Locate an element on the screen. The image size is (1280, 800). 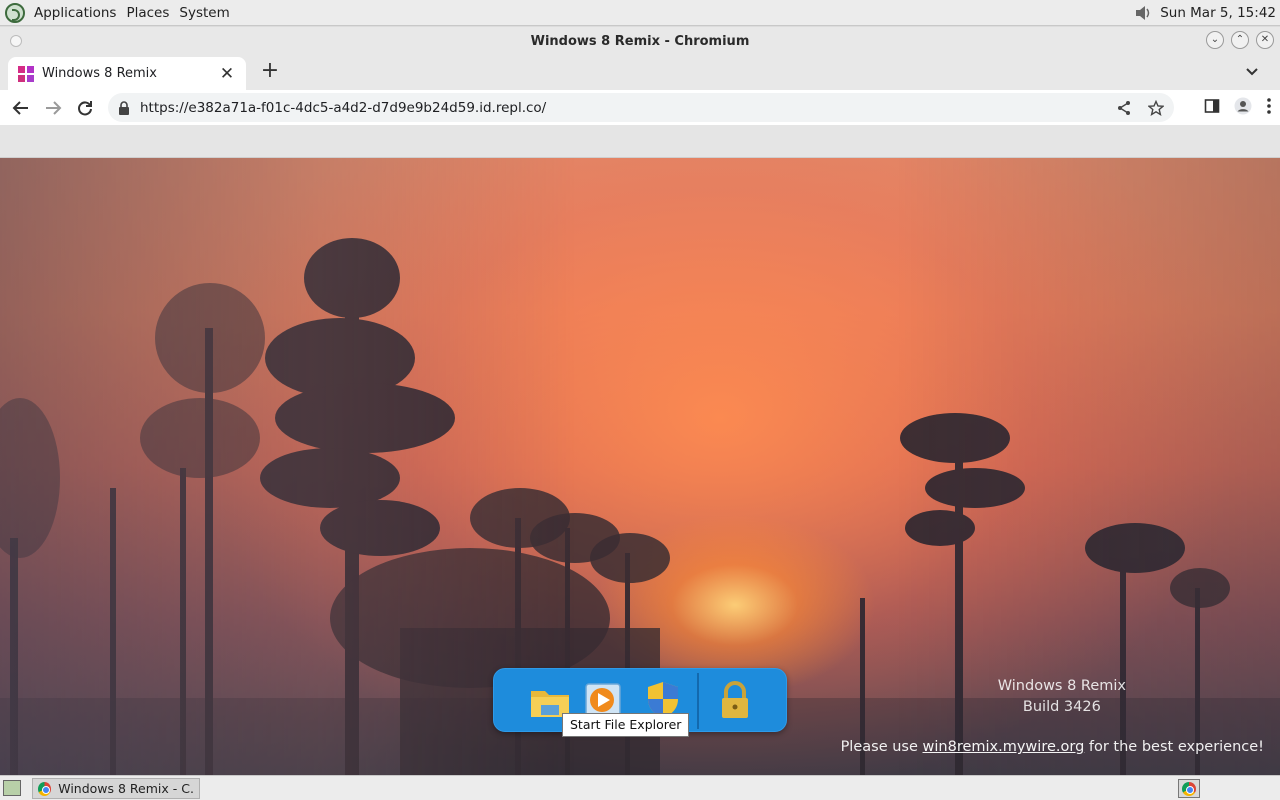
build-watermark: Windows 8 Remix Build 3426 is located at coordinates (1062, 697).